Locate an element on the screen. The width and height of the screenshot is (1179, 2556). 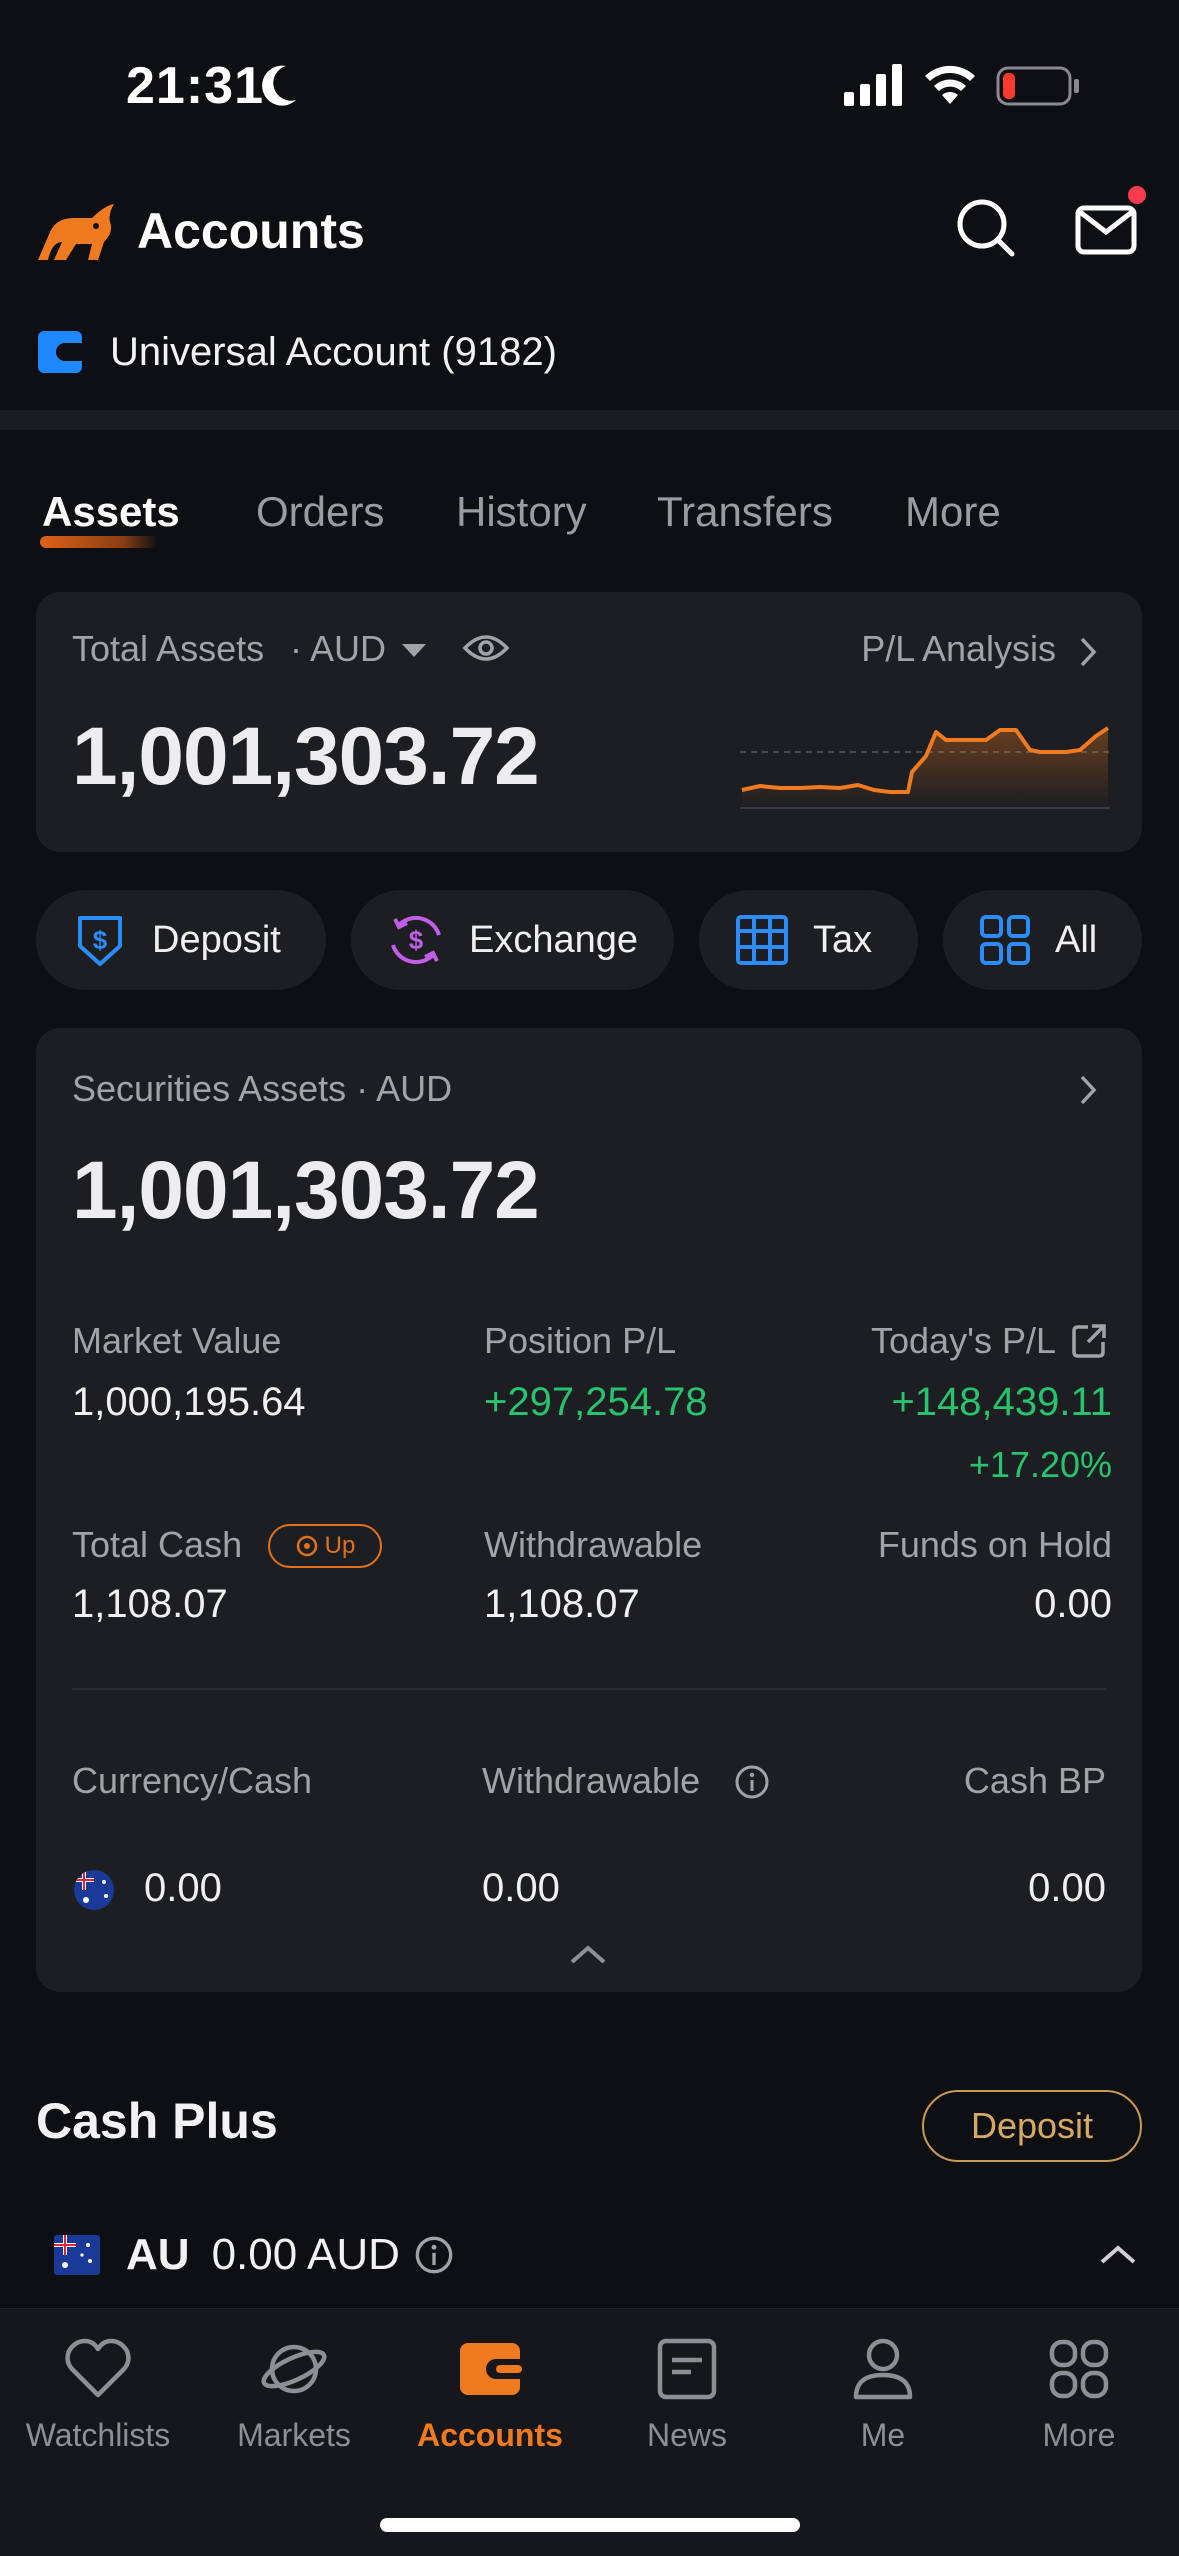
tab-more: More is located at coordinates (953, 512).